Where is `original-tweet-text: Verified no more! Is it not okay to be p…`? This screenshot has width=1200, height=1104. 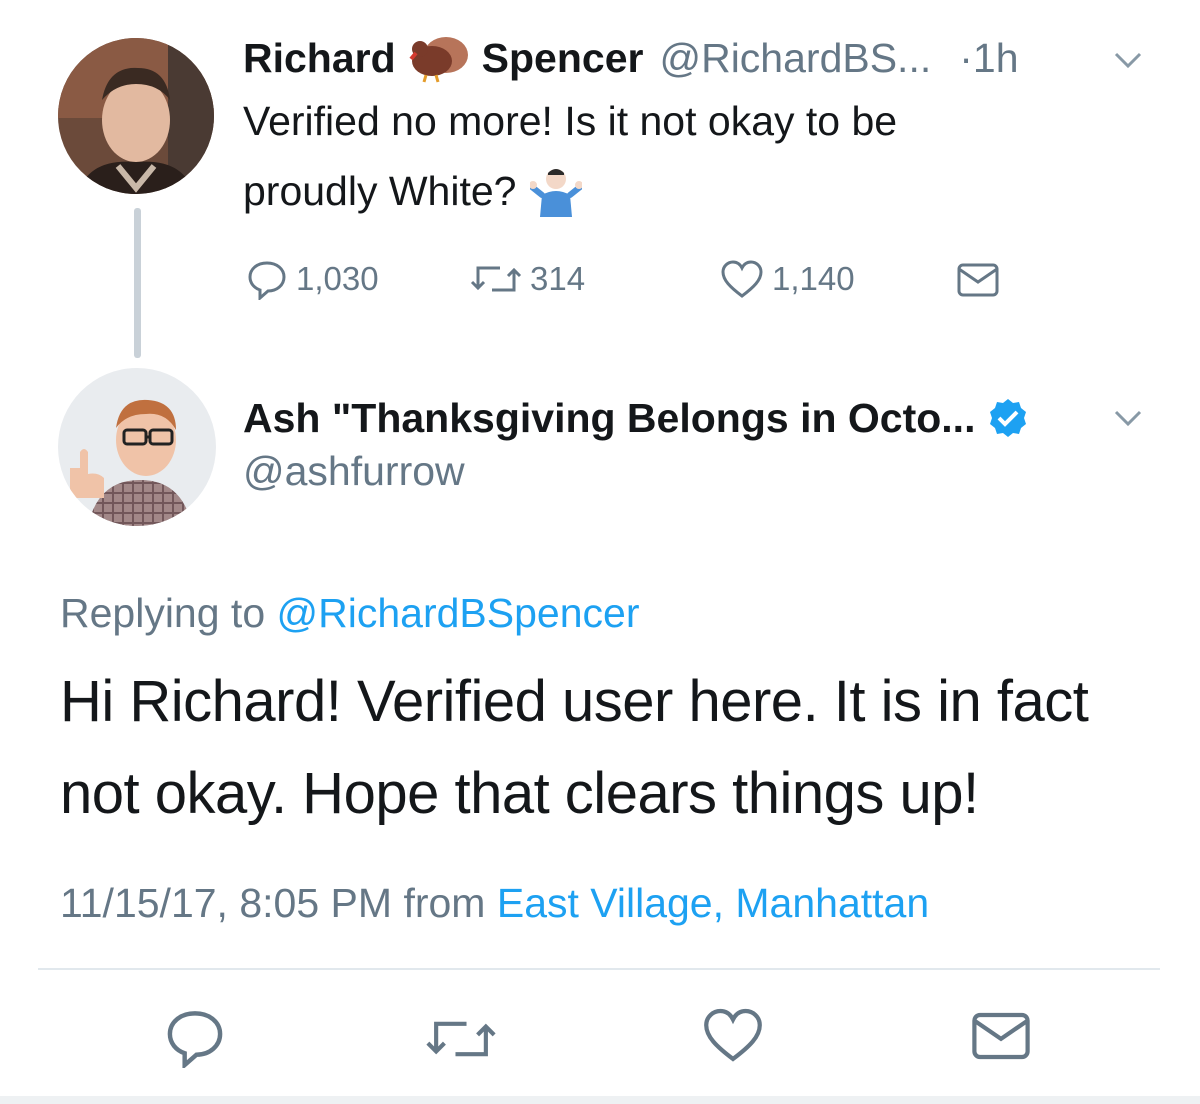 original-tweet-text: Verified no more! Is it not okay to be p… is located at coordinates (693, 156).